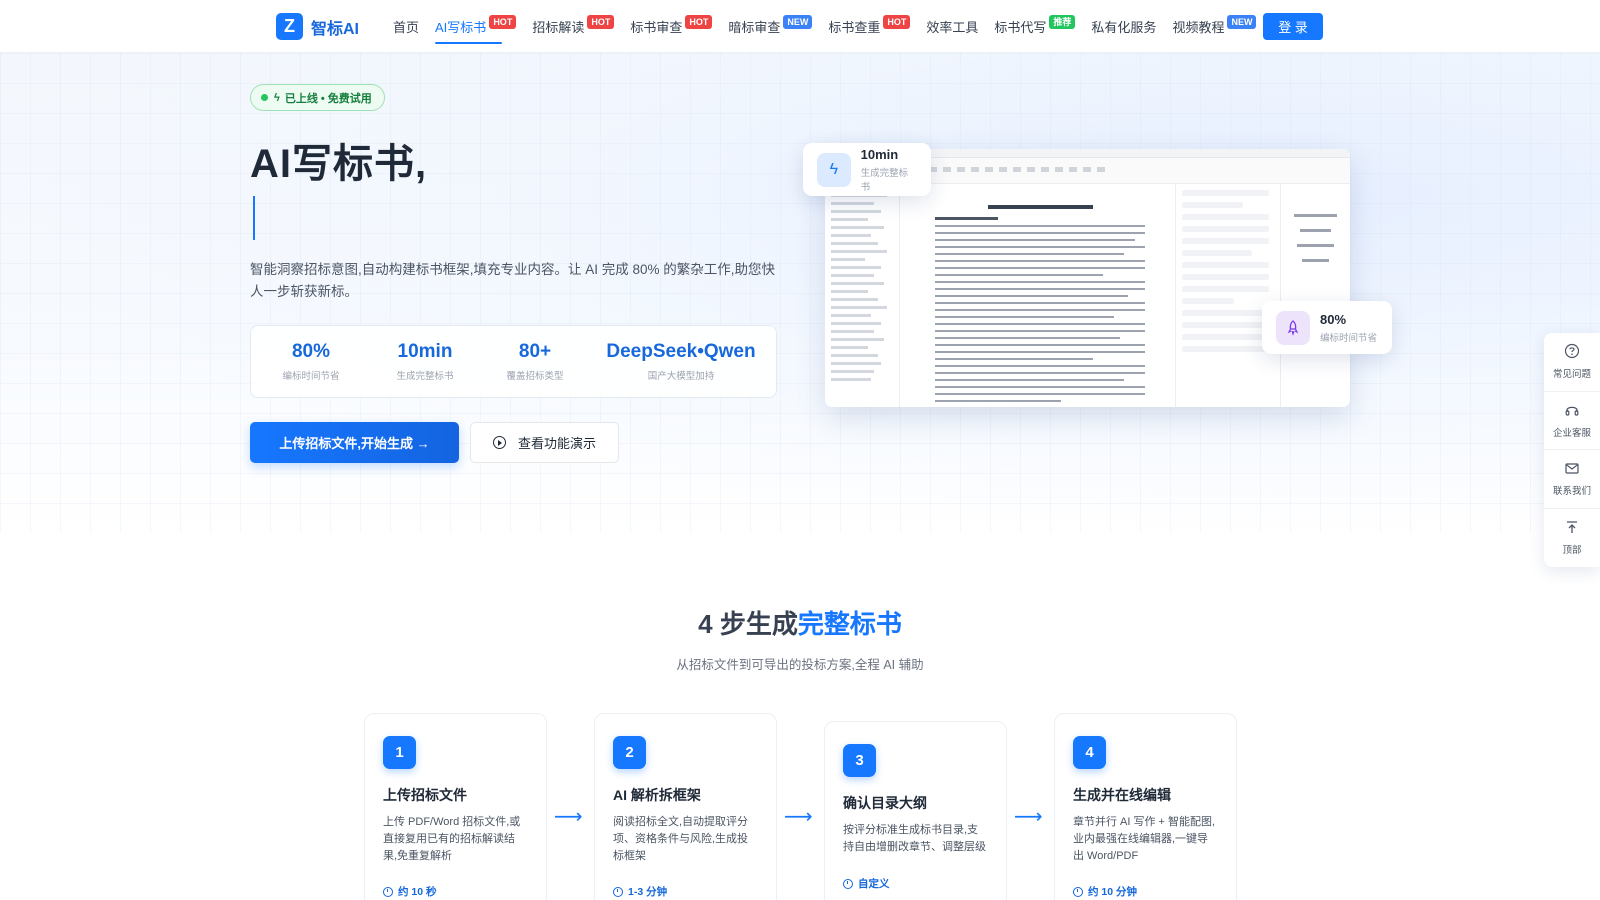 This screenshot has width=1600, height=900. What do you see at coordinates (656, 27) in the screenshot?
I see `nav-label: 标书审查` at bounding box center [656, 27].